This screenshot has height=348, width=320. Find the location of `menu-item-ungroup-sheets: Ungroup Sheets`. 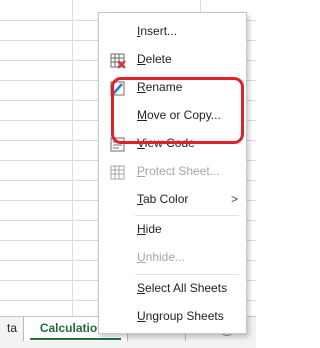

menu-item-ungroup-sheets: Ungroup Sheets is located at coordinates (172, 316).